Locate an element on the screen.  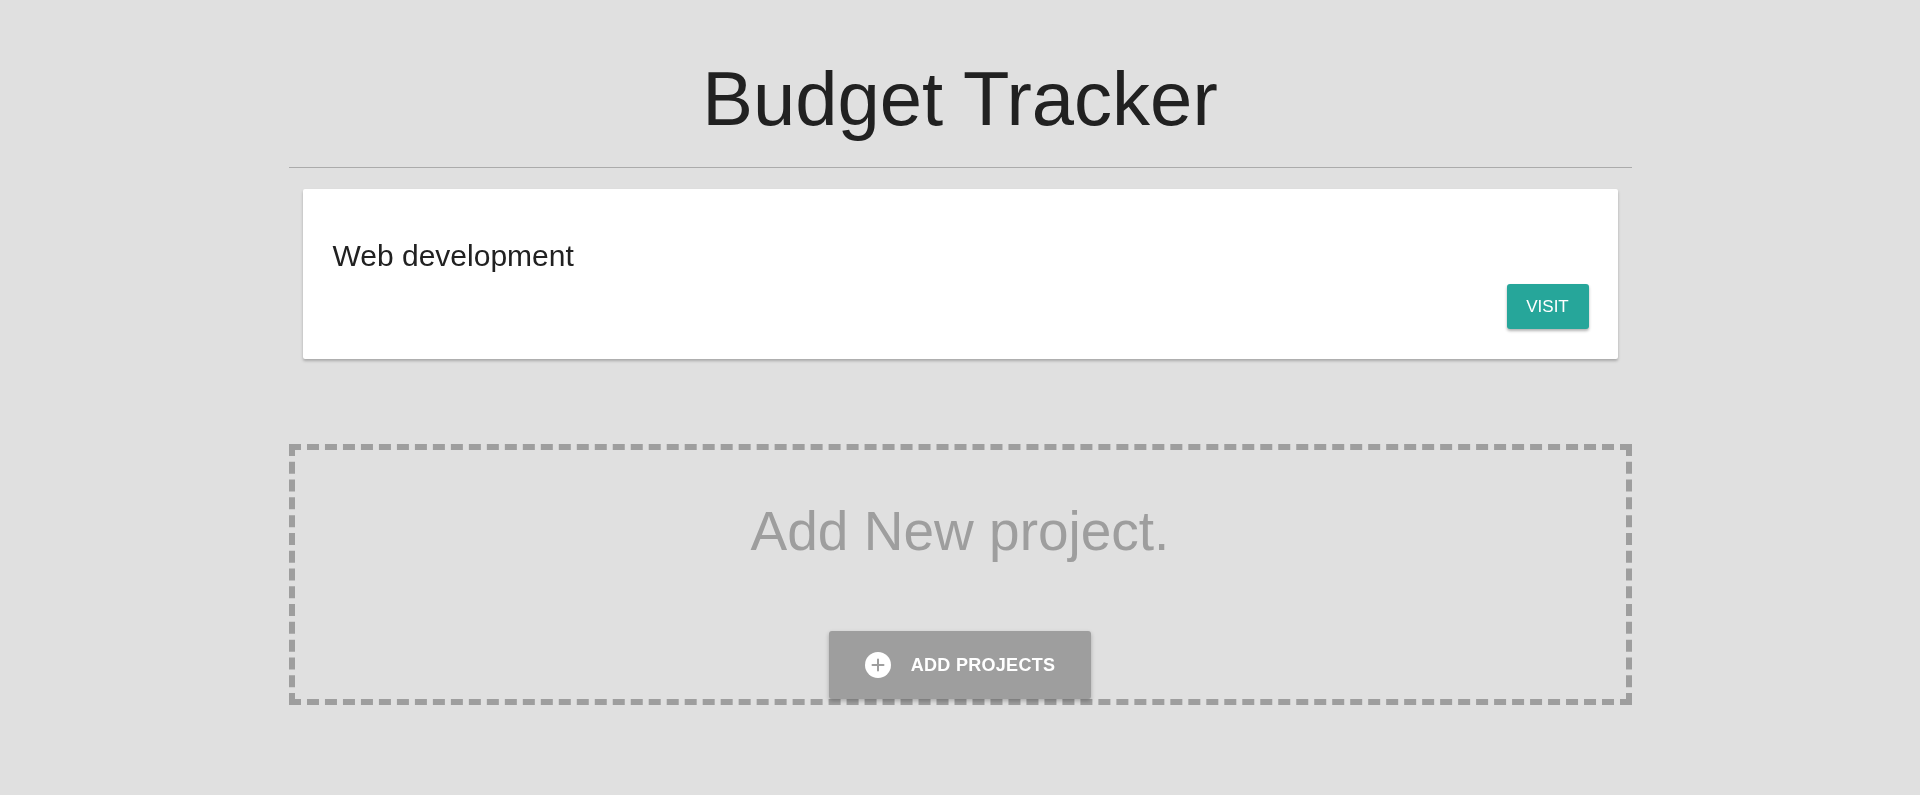
visit-button: VISIT is located at coordinates (1547, 306).